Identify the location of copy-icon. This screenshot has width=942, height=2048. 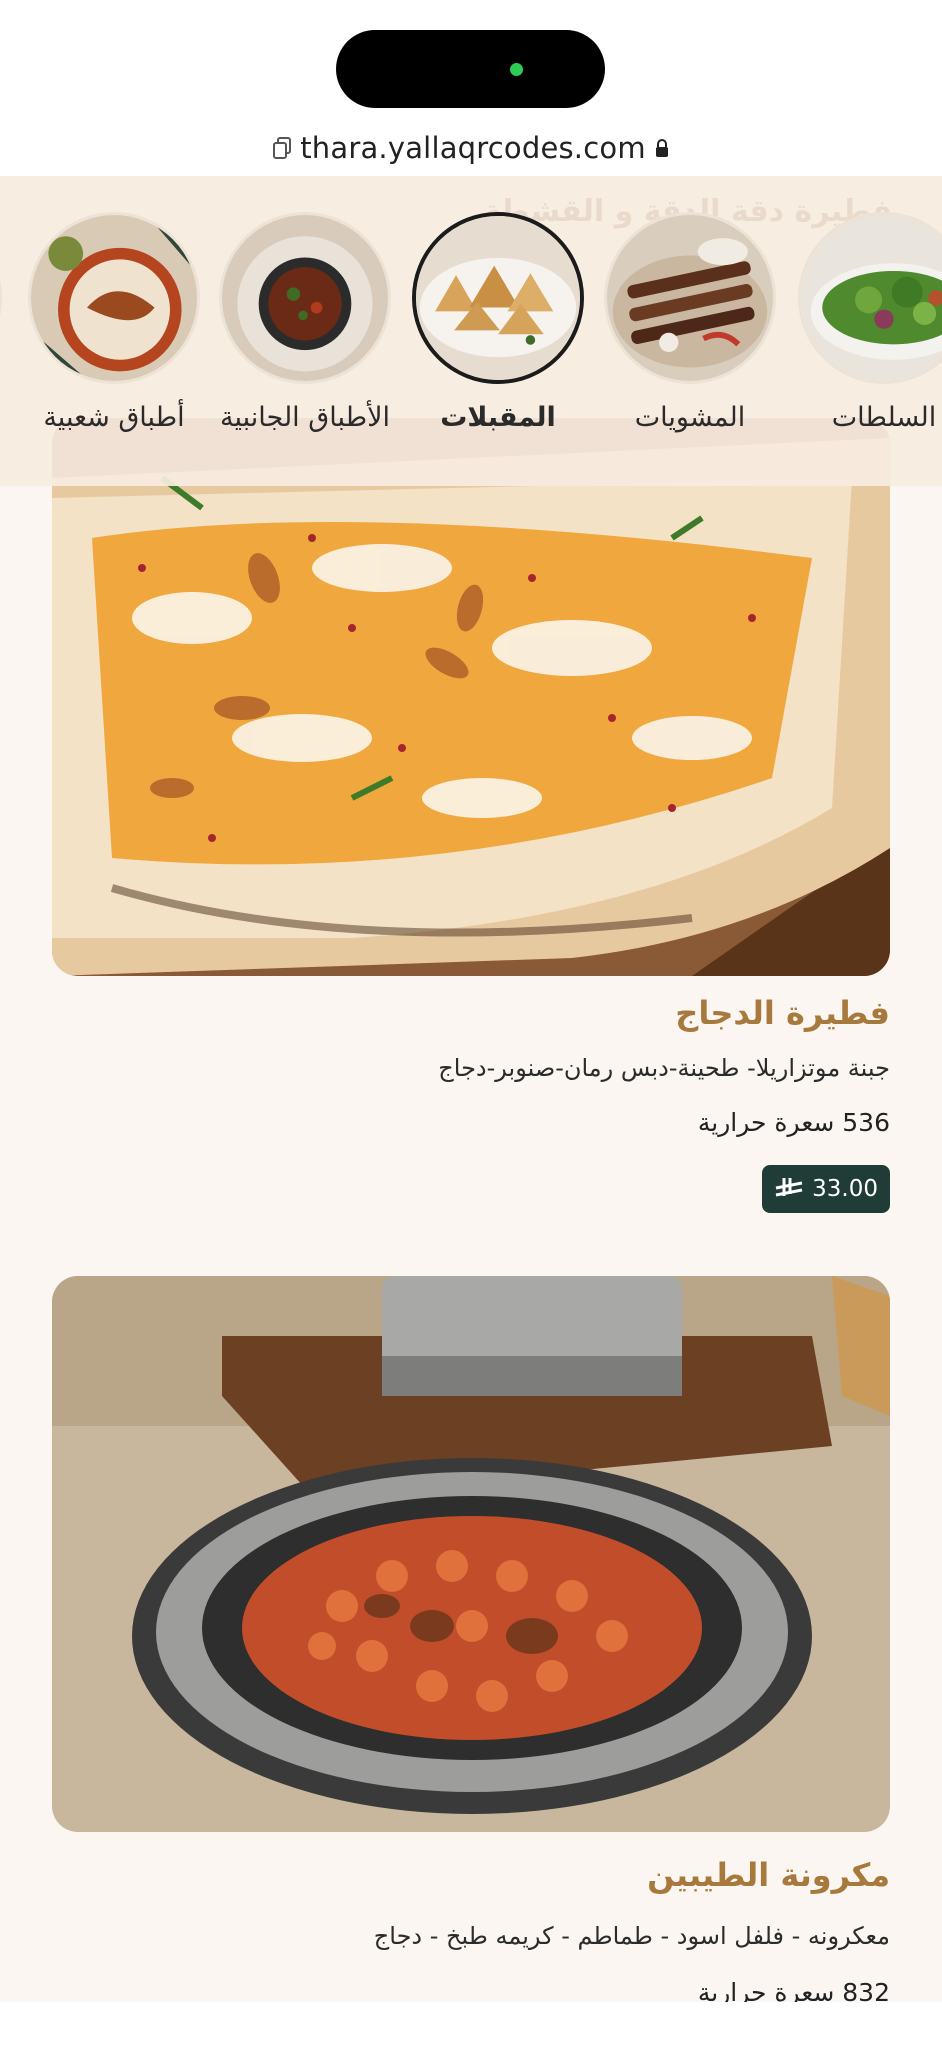
(282, 148).